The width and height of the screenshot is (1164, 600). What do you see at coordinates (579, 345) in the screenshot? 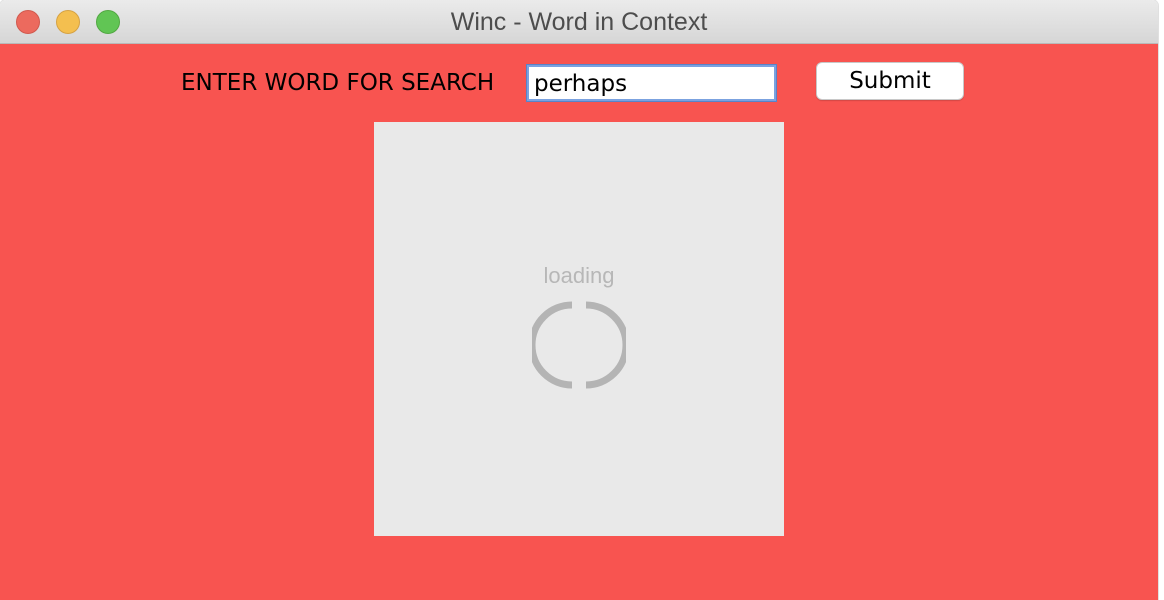
I see `loading-spinner-icon` at bounding box center [579, 345].